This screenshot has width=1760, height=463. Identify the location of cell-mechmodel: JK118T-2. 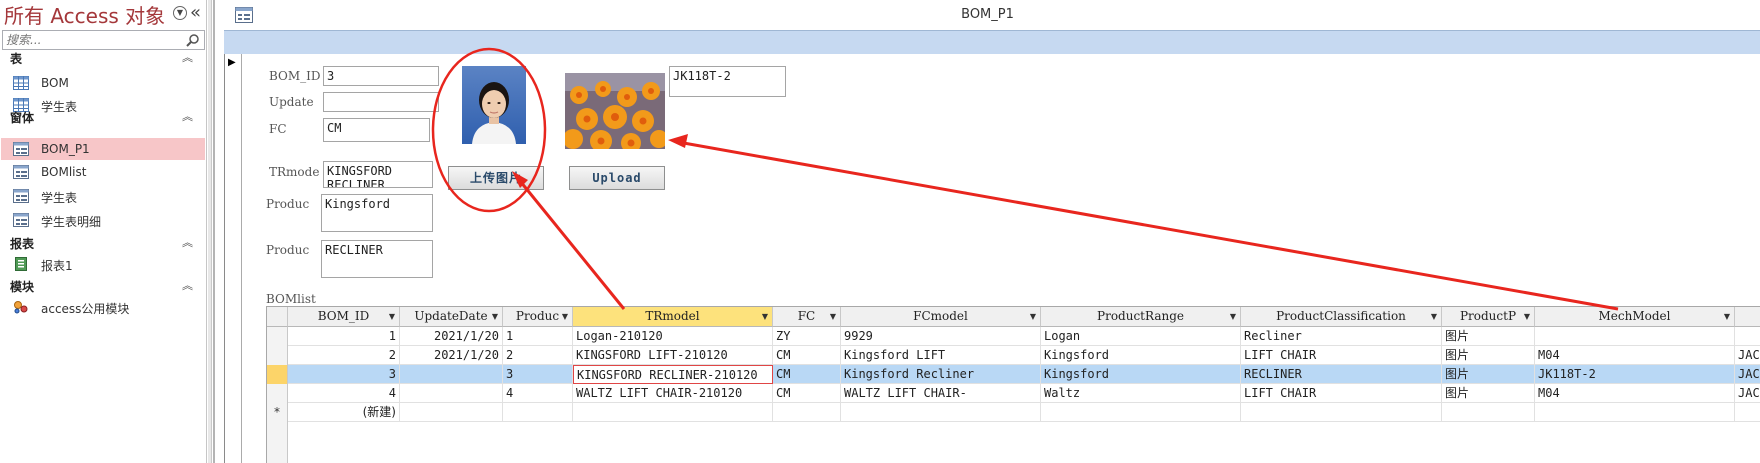
(1635, 374).